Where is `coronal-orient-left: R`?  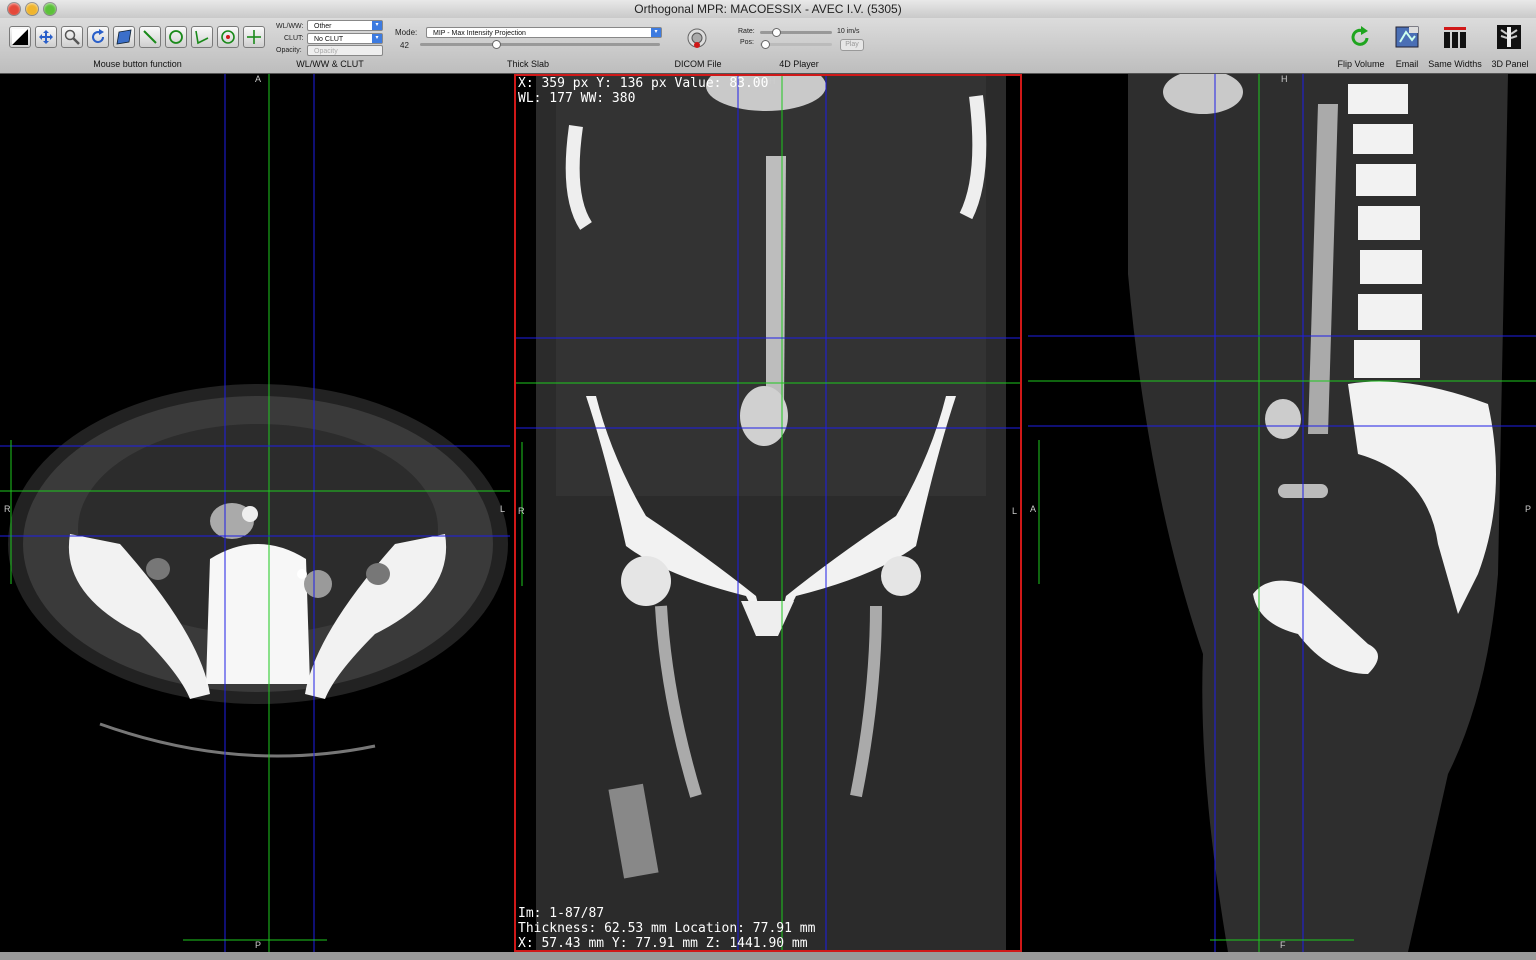 coronal-orient-left: R is located at coordinates (521, 511).